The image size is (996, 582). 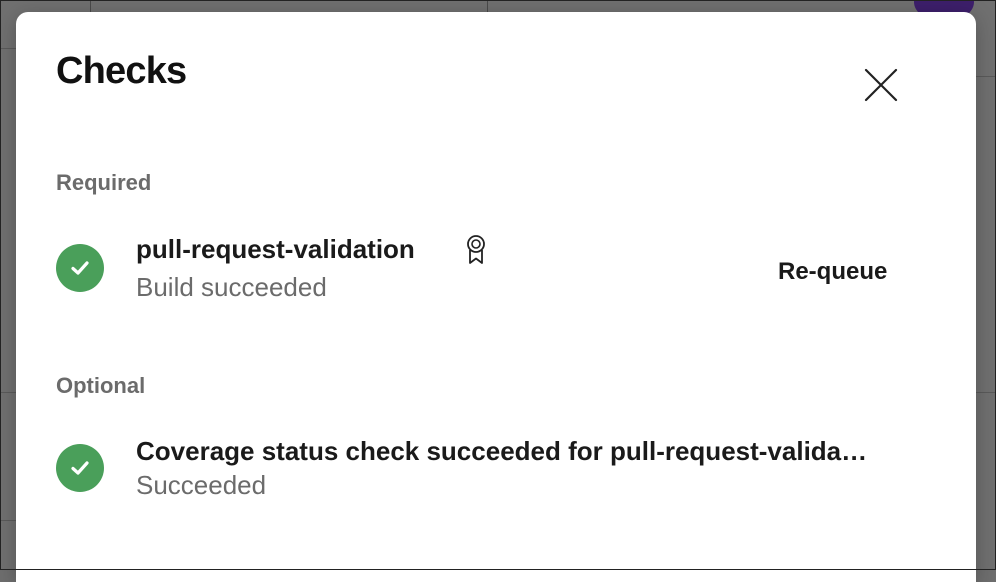 I want to click on close-button, so click(x=881, y=85).